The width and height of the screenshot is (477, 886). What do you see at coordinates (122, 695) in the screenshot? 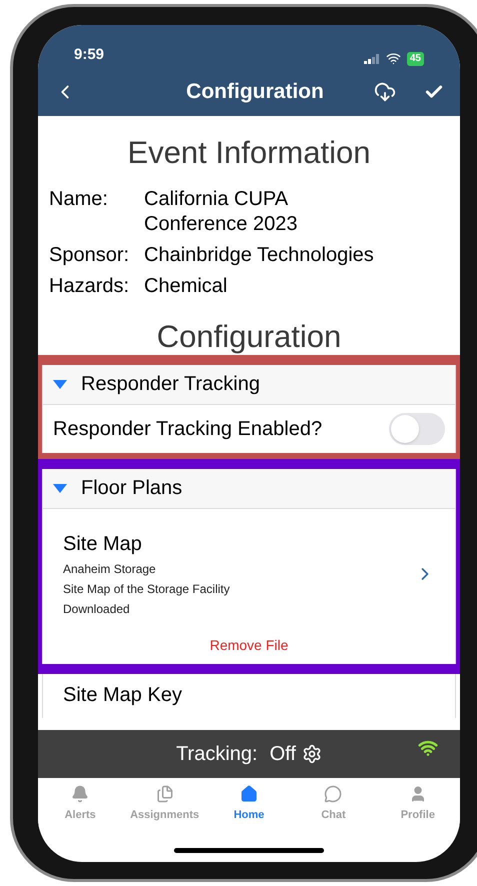
I see `file-title: Site Map Key` at bounding box center [122, 695].